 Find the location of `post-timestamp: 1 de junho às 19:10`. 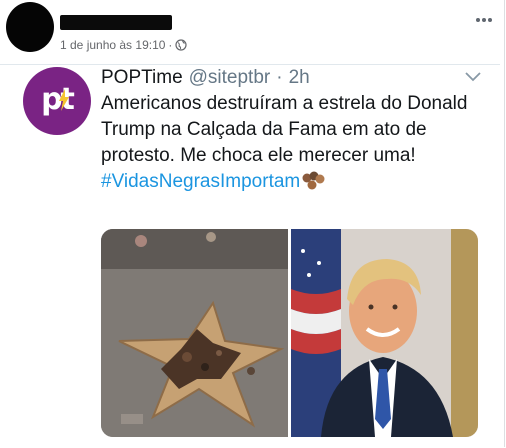

post-timestamp: 1 de junho às 19:10 is located at coordinates (112, 45).